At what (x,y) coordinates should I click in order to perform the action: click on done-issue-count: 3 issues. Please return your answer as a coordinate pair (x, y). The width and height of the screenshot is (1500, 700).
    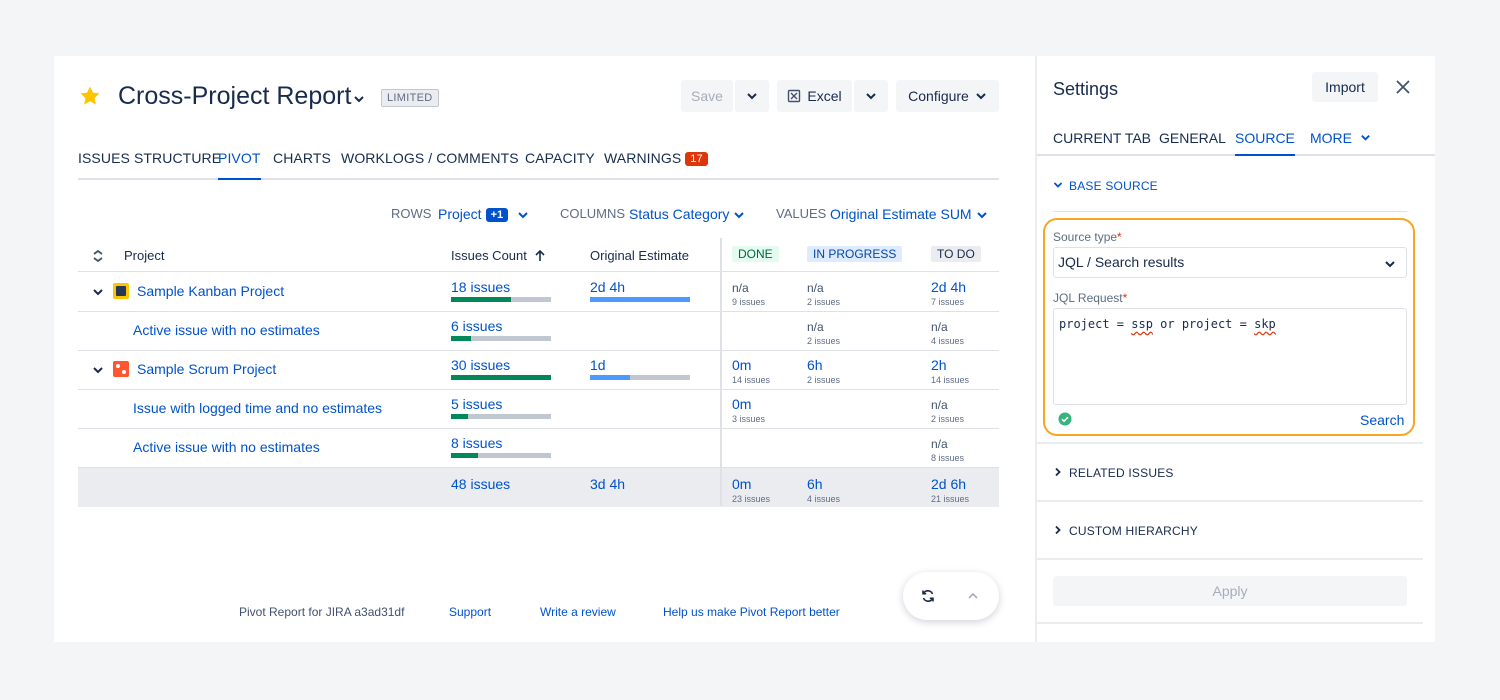
    Looking at the image, I should click on (749, 419).